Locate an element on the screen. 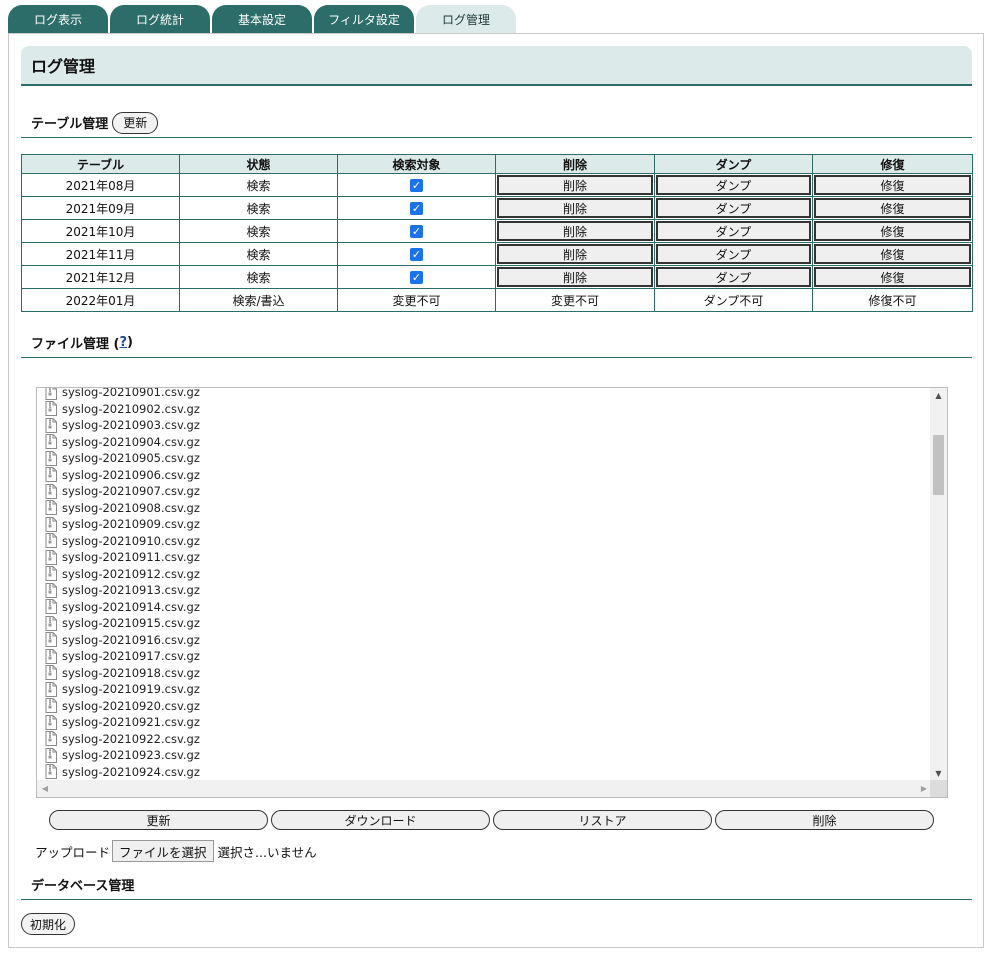  table-management-header: テーブル管理 更新 is located at coordinates (496, 123).